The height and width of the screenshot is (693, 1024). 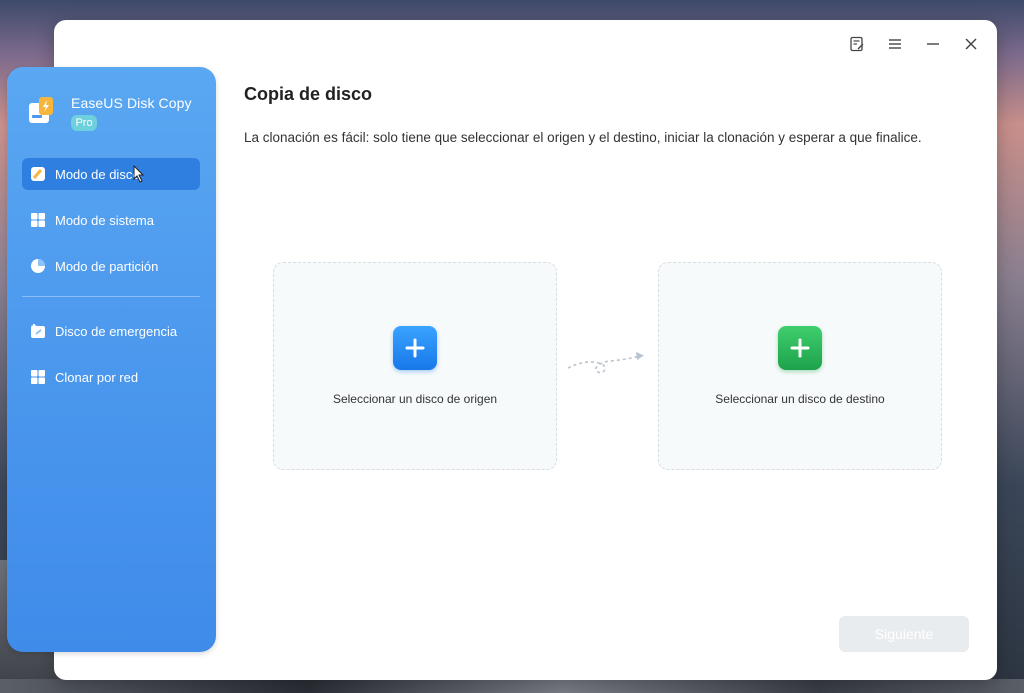 What do you see at coordinates (38, 377) in the screenshot?
I see `network-clone-icon` at bounding box center [38, 377].